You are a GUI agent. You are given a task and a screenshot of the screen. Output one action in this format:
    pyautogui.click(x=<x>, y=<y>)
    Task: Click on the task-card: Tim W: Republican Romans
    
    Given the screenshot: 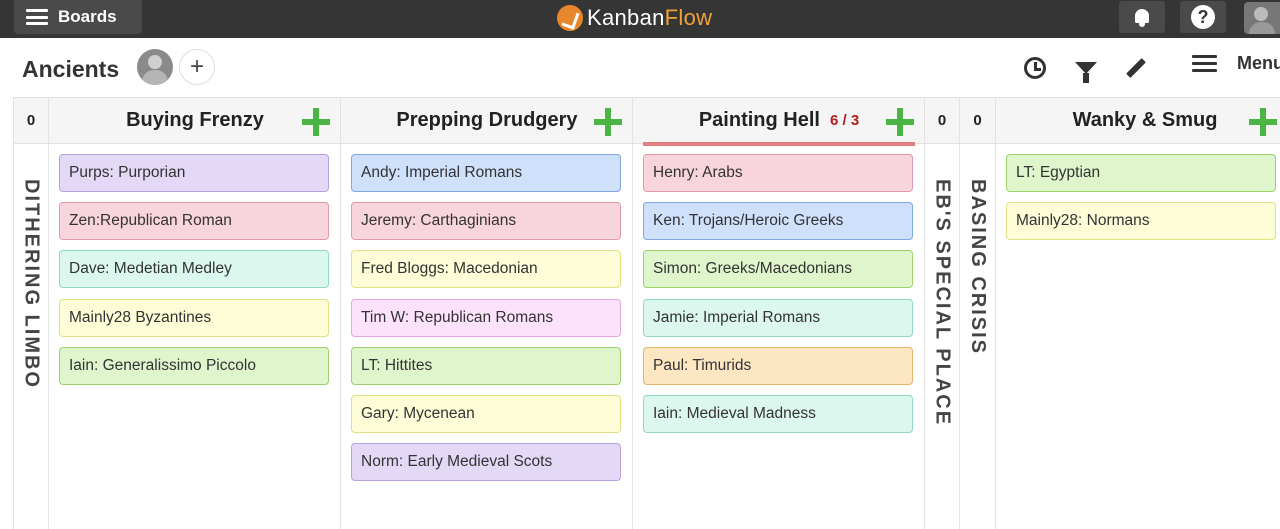 What is the action you would take?
    pyautogui.click(x=486, y=317)
    